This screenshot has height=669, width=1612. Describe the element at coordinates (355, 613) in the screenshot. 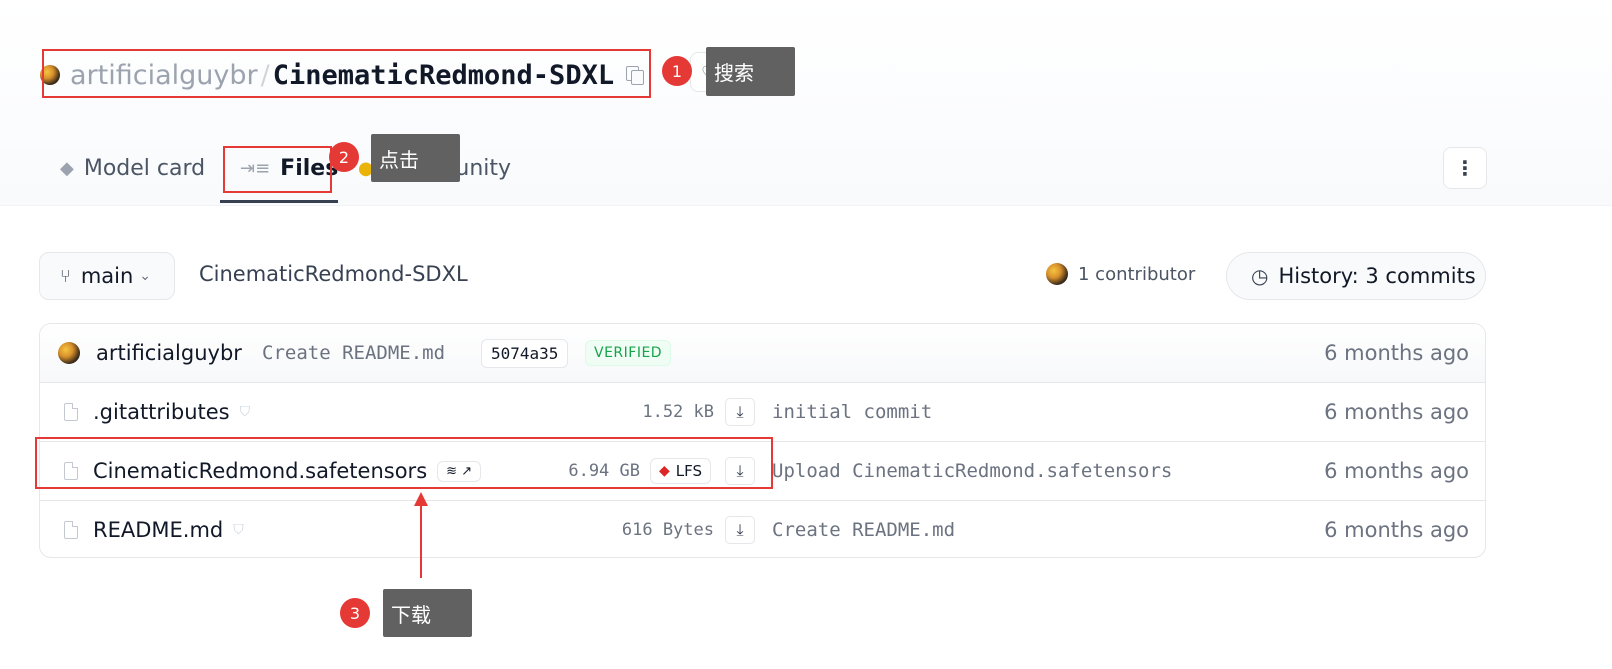

I see `annotation-marker-3: 3` at that location.